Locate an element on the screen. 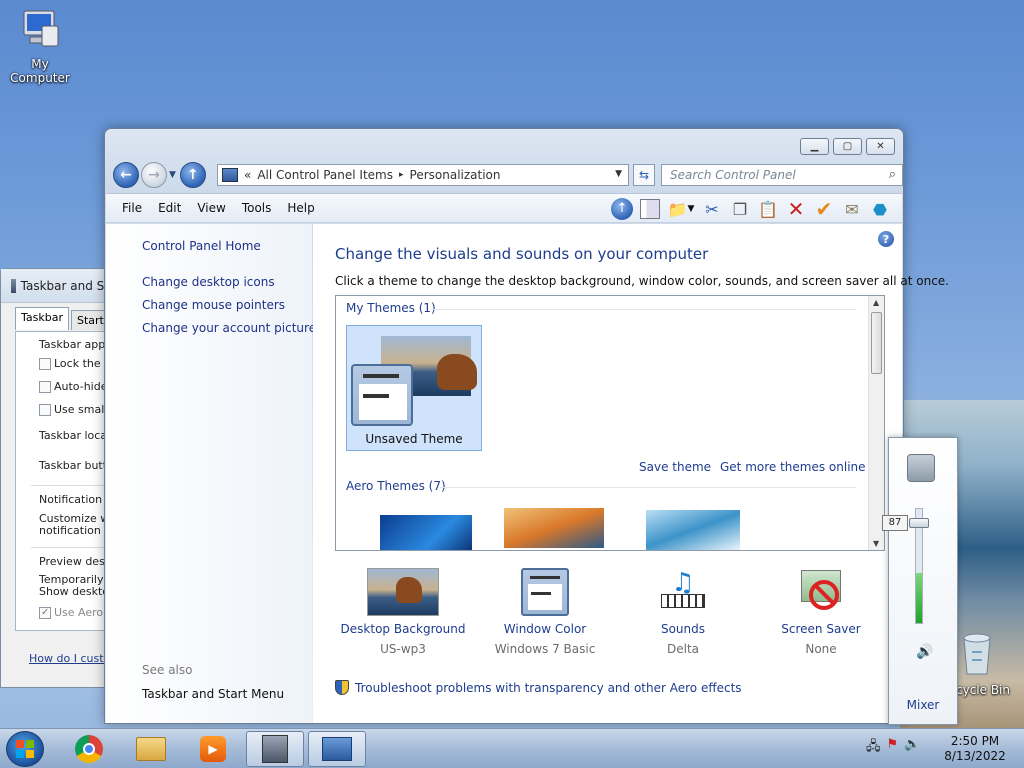 The image size is (1024, 768). action-center-flag-icon: ⚑ is located at coordinates (893, 748).